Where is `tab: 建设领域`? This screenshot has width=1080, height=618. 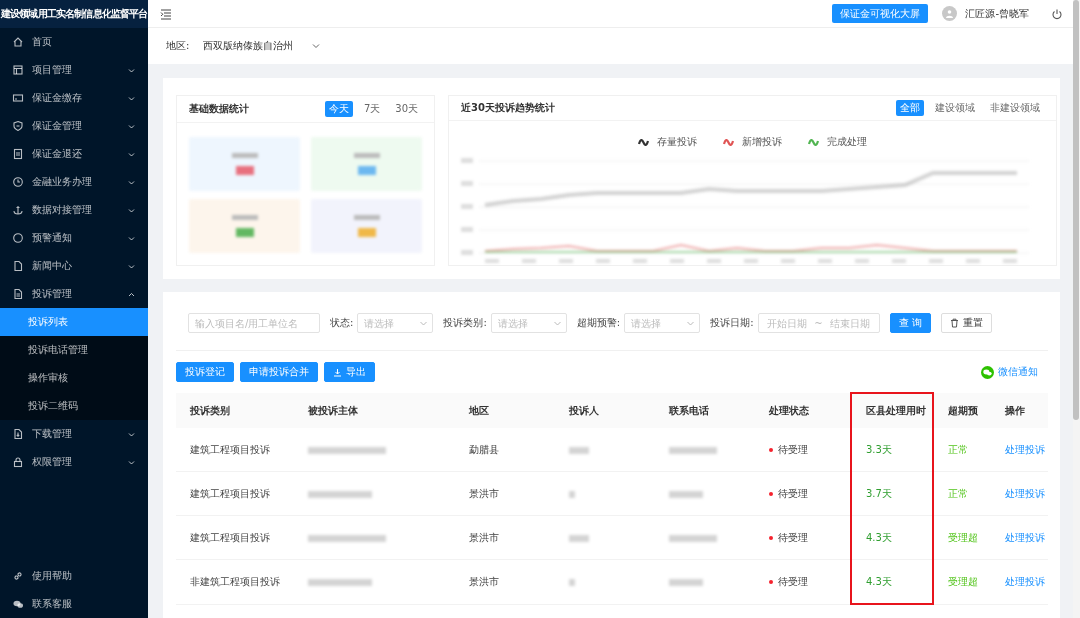 tab: 建设领域 is located at coordinates (955, 108).